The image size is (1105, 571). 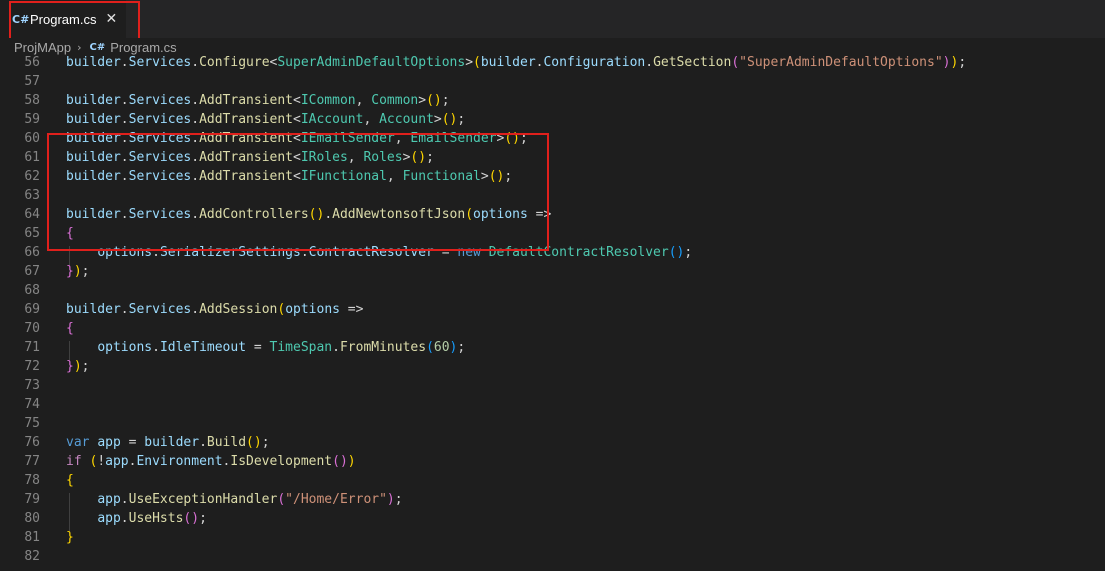 What do you see at coordinates (841, 62) in the screenshot?
I see `code-token: "SuperAdminDefaultOptions"` at bounding box center [841, 62].